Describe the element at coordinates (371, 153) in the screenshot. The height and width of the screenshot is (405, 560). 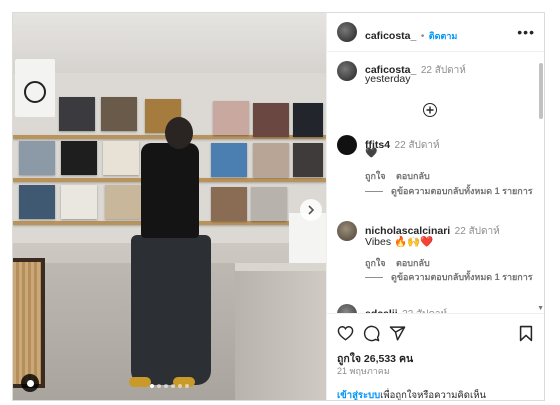
I see `comment-text: 🖤` at that location.